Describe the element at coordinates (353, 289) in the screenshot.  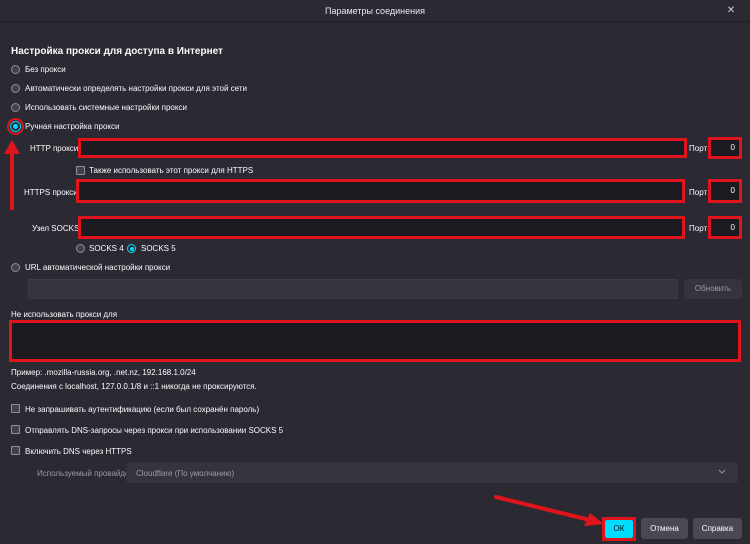
I see `auto-config-url-input` at that location.